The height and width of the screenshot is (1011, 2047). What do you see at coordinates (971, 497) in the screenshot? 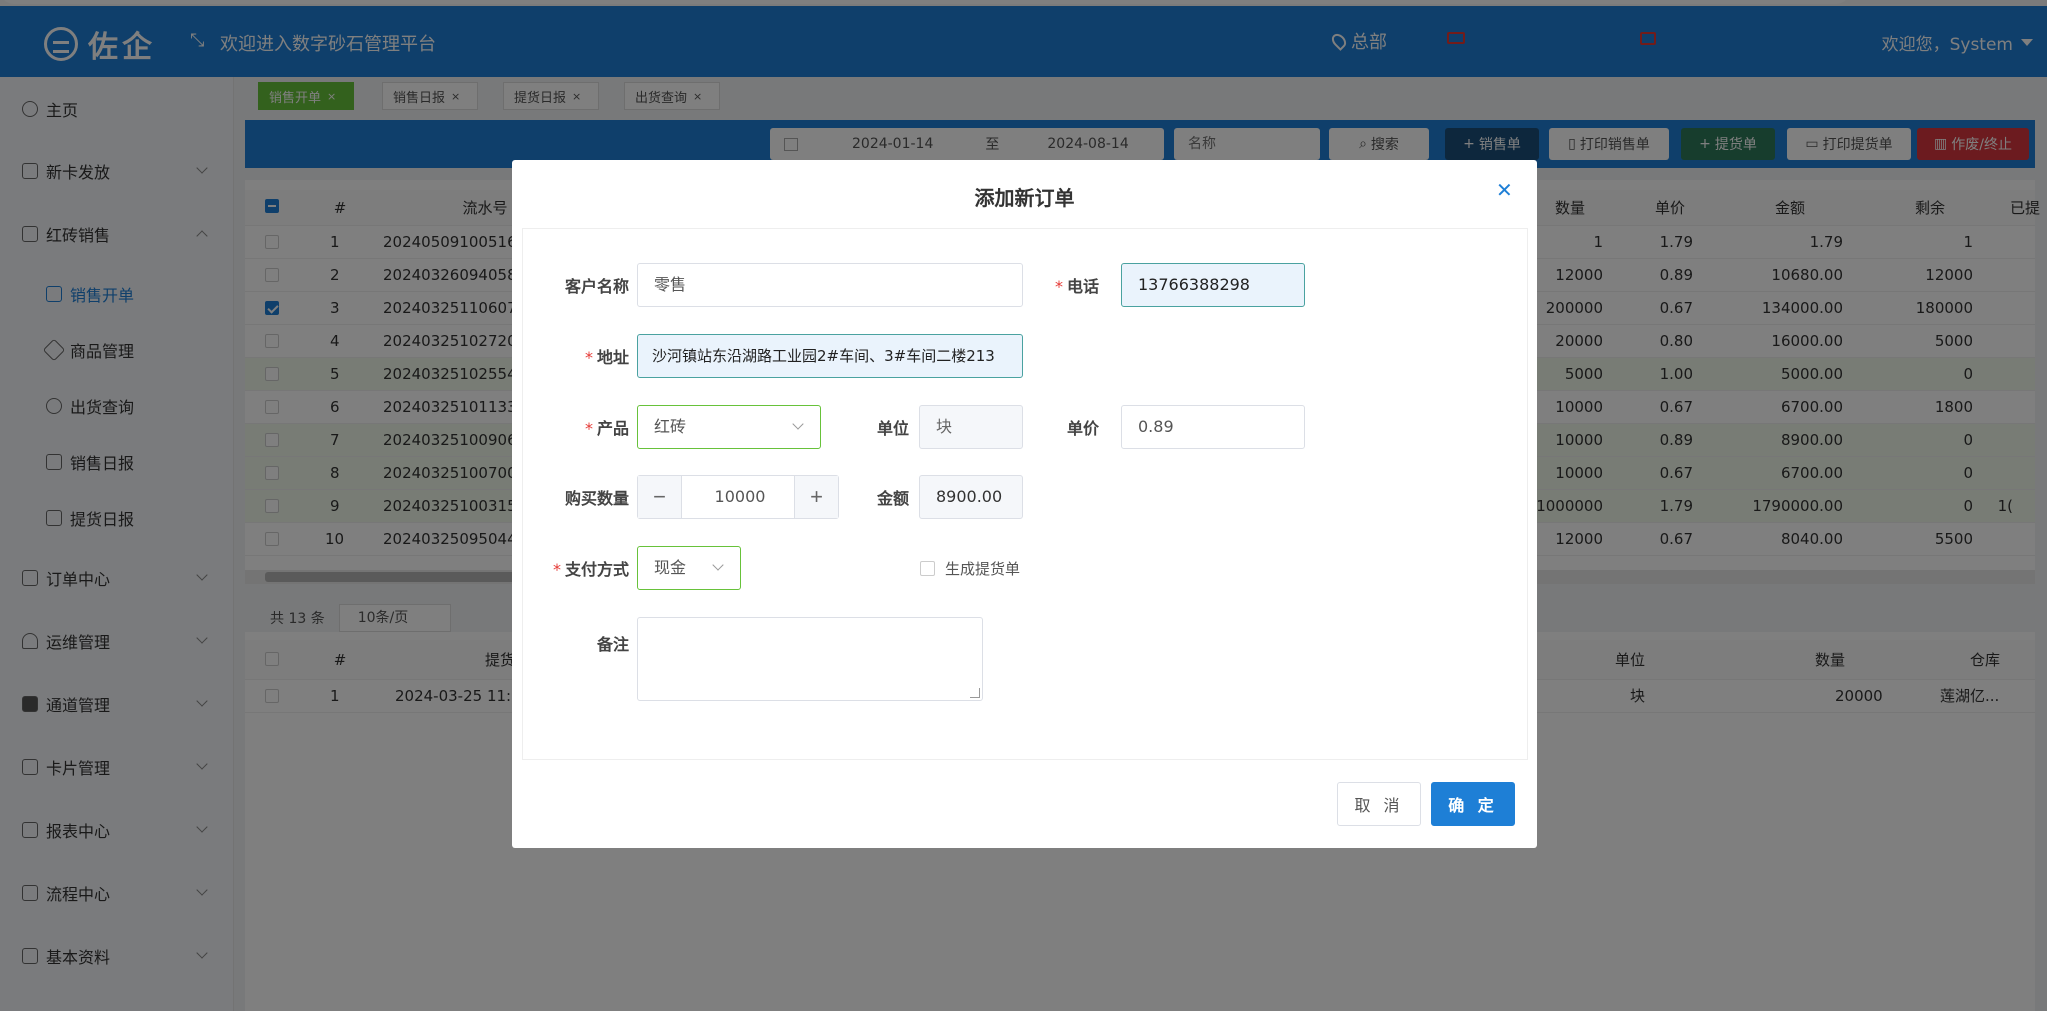
I see `amount-input: 8900.00` at bounding box center [971, 497].